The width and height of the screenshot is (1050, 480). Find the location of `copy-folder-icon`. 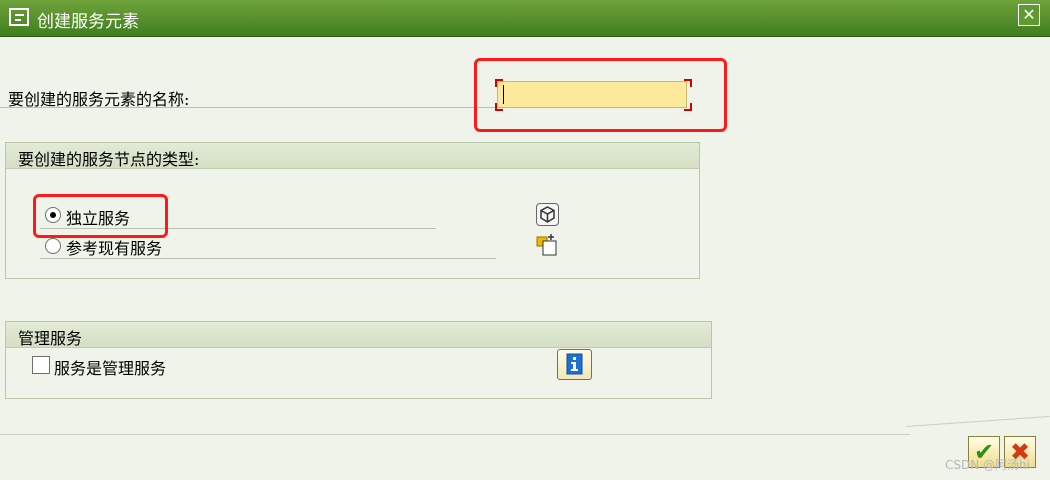

copy-folder-icon is located at coordinates (546, 245).